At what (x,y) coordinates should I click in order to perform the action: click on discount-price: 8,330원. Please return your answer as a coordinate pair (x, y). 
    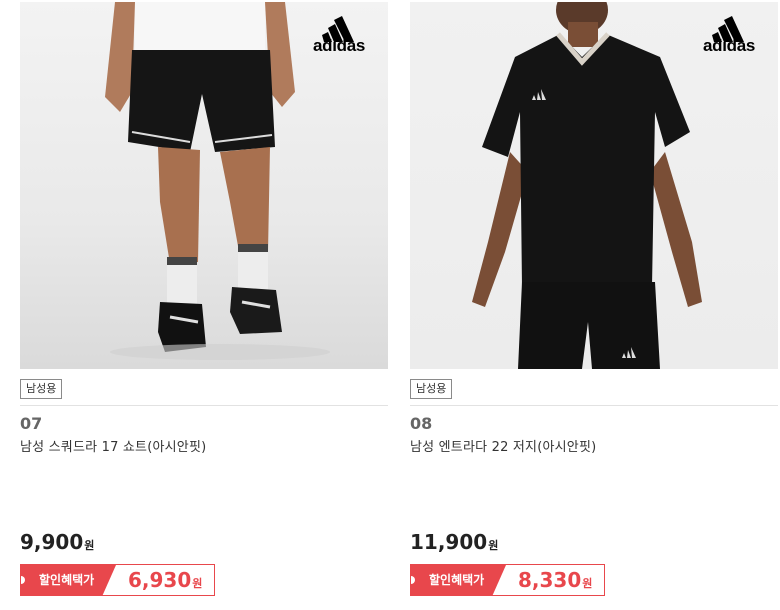
    Looking at the image, I should click on (555, 580).